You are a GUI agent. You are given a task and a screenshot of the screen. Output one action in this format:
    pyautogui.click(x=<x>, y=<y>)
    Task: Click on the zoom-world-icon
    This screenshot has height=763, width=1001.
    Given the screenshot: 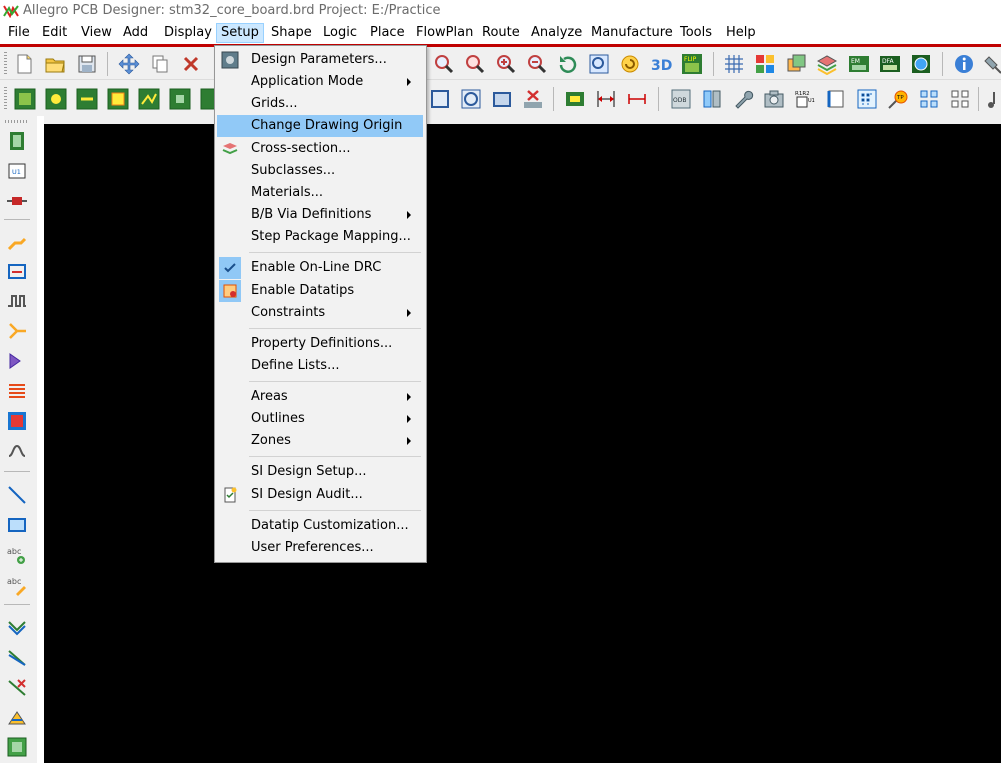 What is the action you would take?
    pyautogui.click(x=599, y=64)
    